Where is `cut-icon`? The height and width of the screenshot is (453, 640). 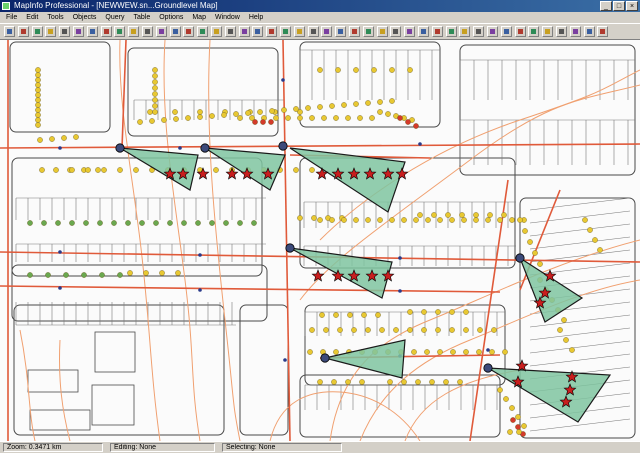
cut-icon is located at coordinates (65, 31).